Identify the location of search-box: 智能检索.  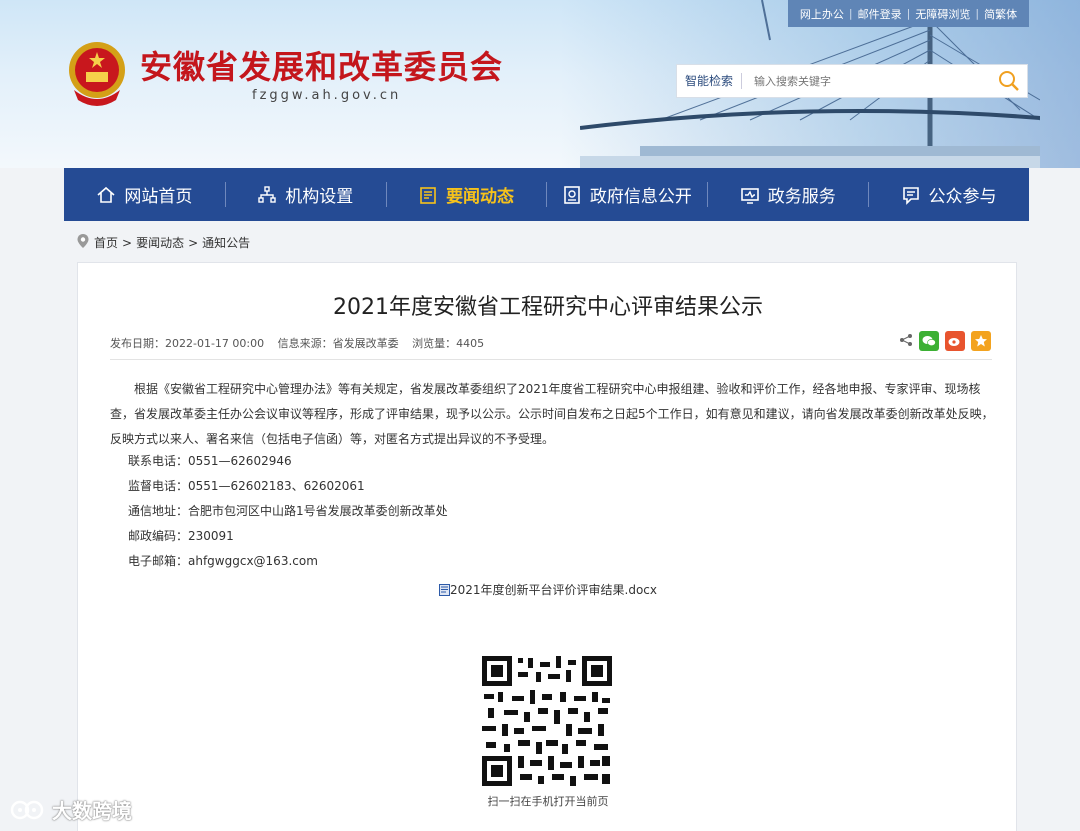
(852, 81).